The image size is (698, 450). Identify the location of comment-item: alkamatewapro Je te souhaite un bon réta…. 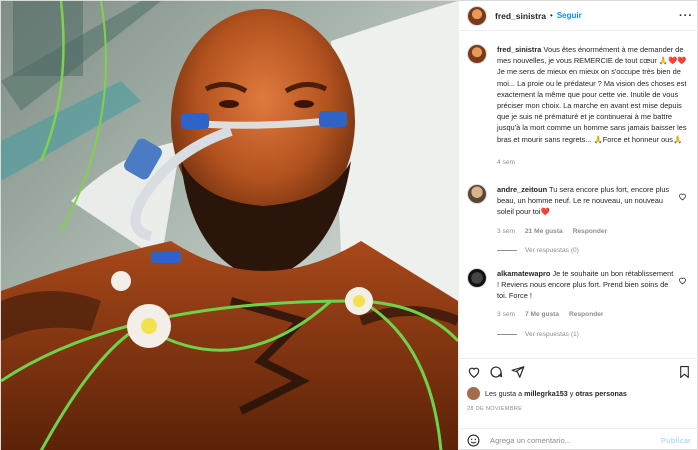
(578, 294).